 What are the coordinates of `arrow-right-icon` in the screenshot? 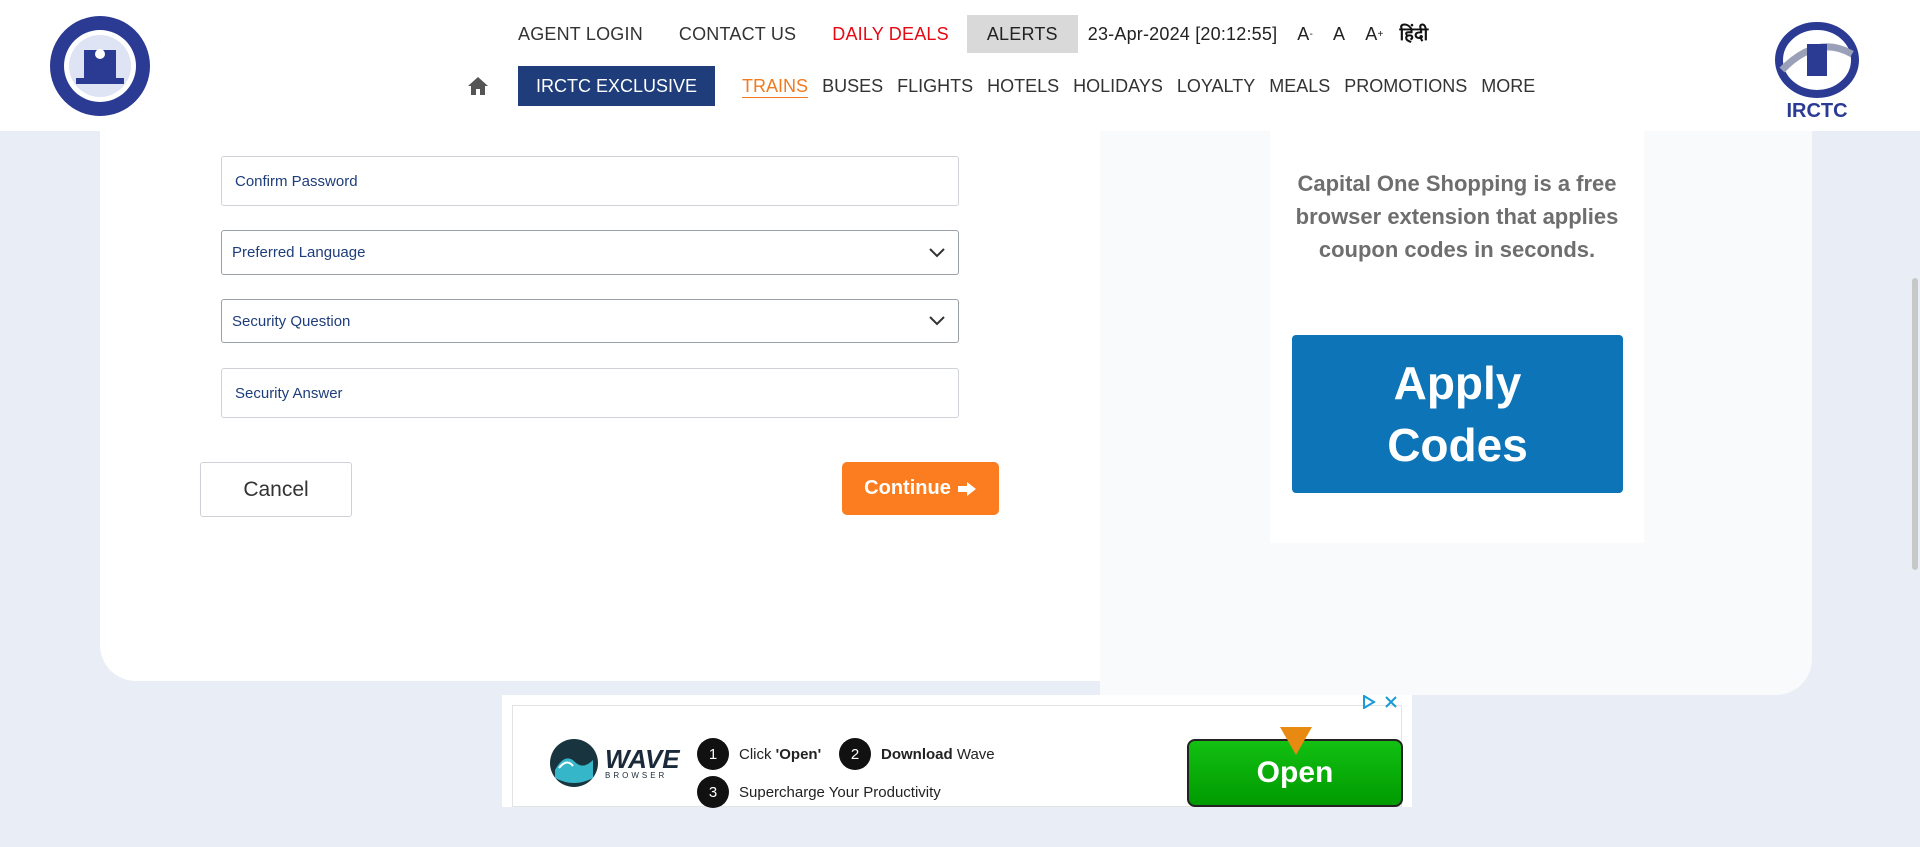 It's located at (966, 488).